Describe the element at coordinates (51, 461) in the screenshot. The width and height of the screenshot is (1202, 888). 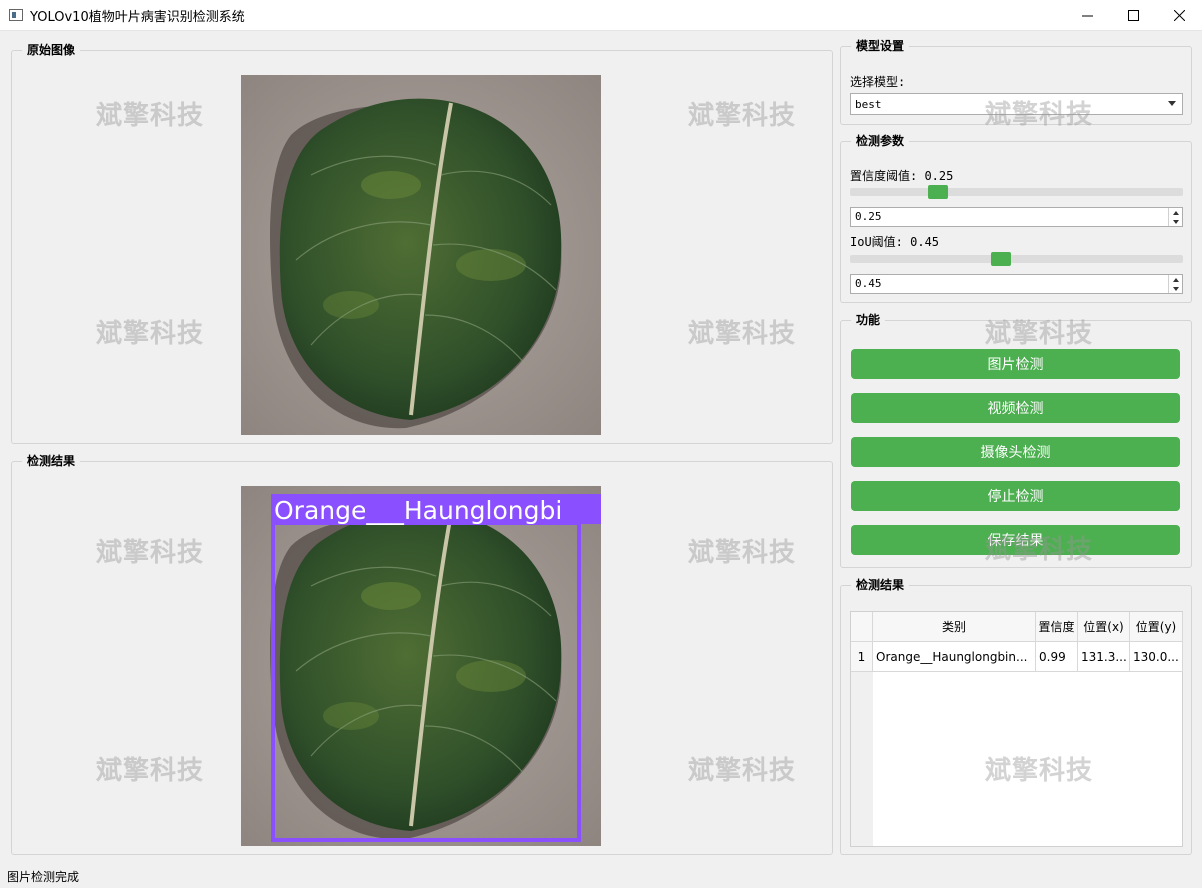
I see `result-image-title: 检测结果` at that location.